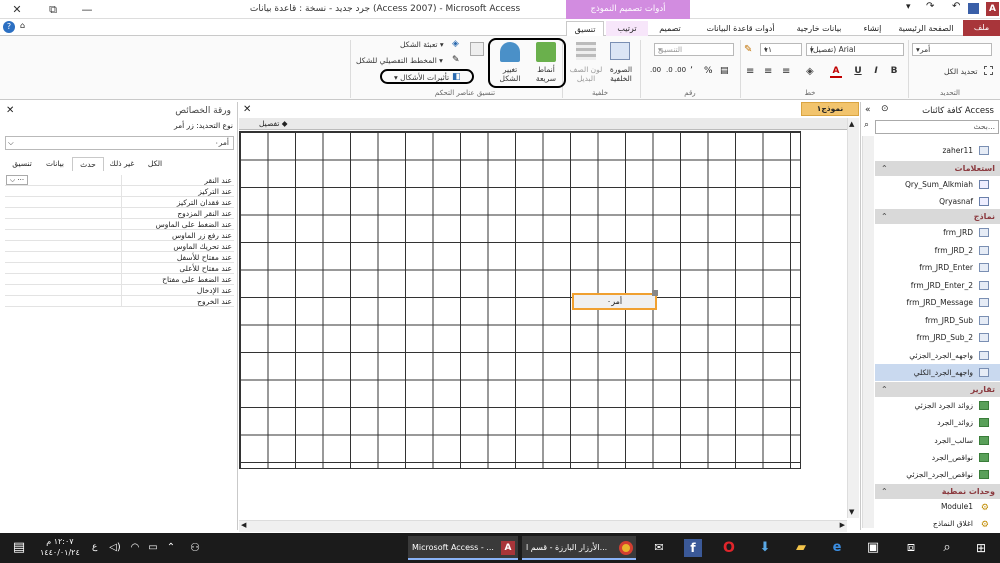  What do you see at coordinates (937, 440) in the screenshot?
I see `nav-report-item: سالب_الجرد` at bounding box center [937, 440].